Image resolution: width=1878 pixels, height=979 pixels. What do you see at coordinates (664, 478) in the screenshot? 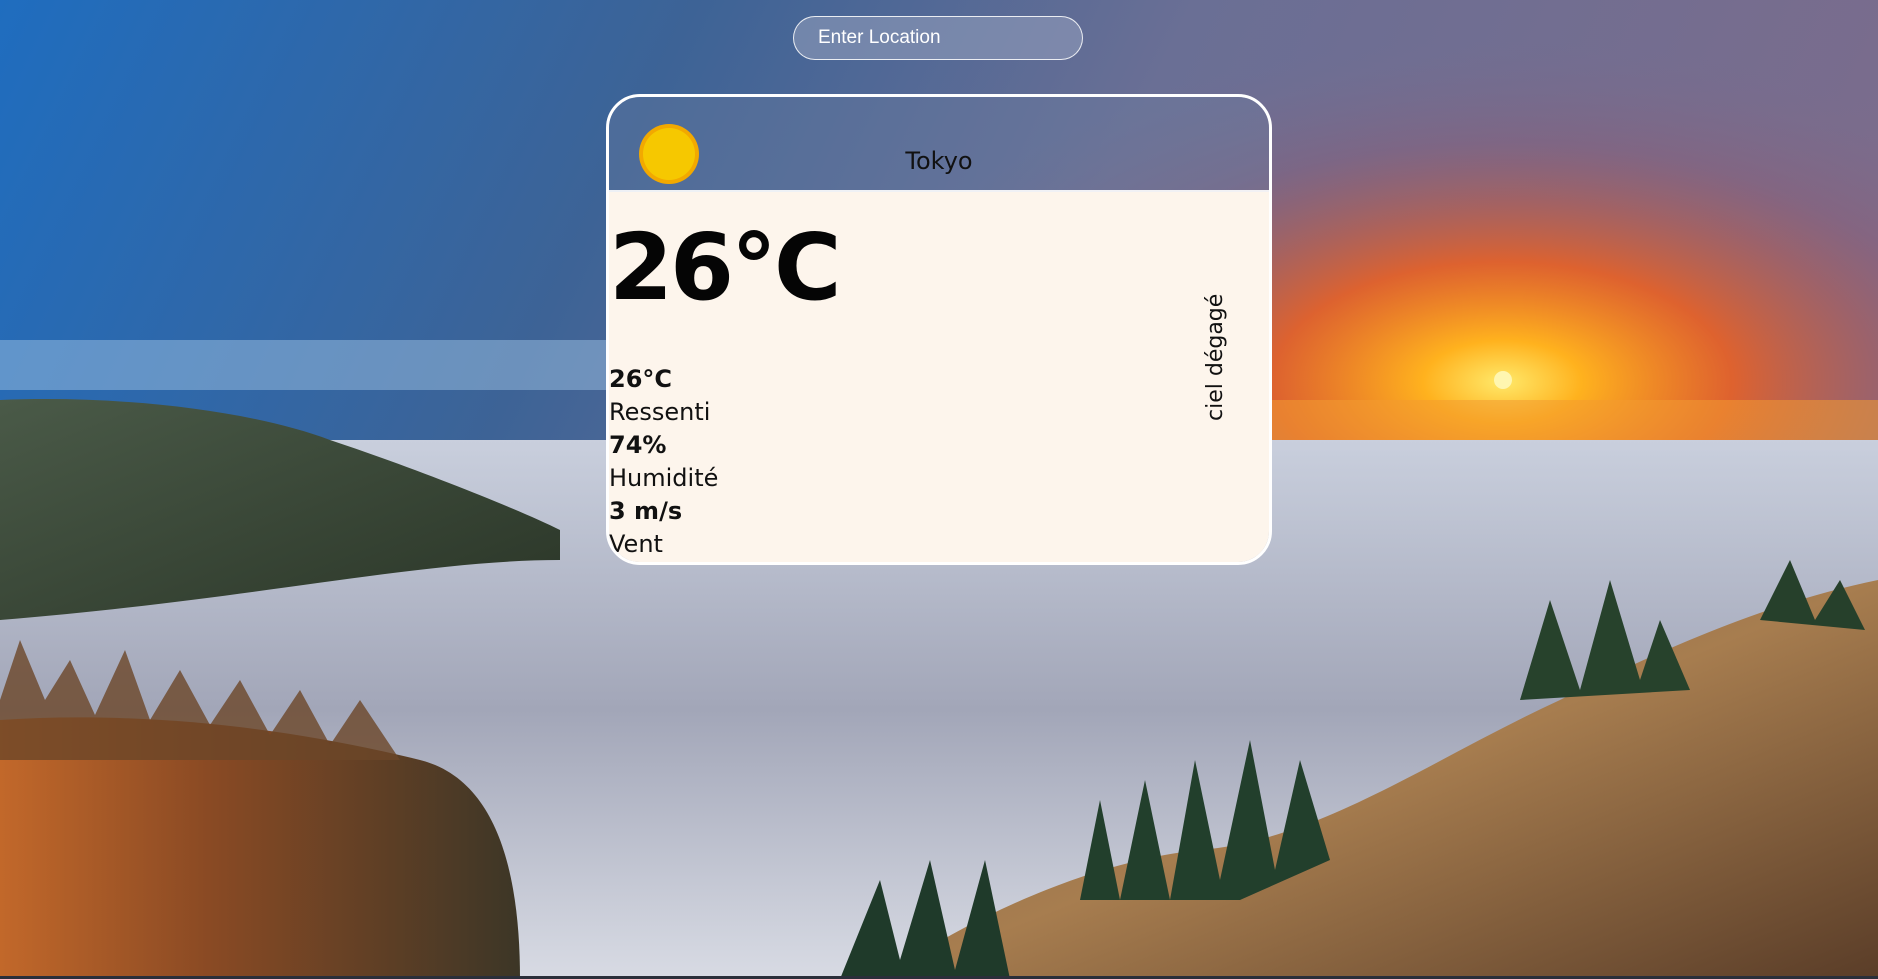
I see `humidity-label: Humidité` at bounding box center [664, 478].